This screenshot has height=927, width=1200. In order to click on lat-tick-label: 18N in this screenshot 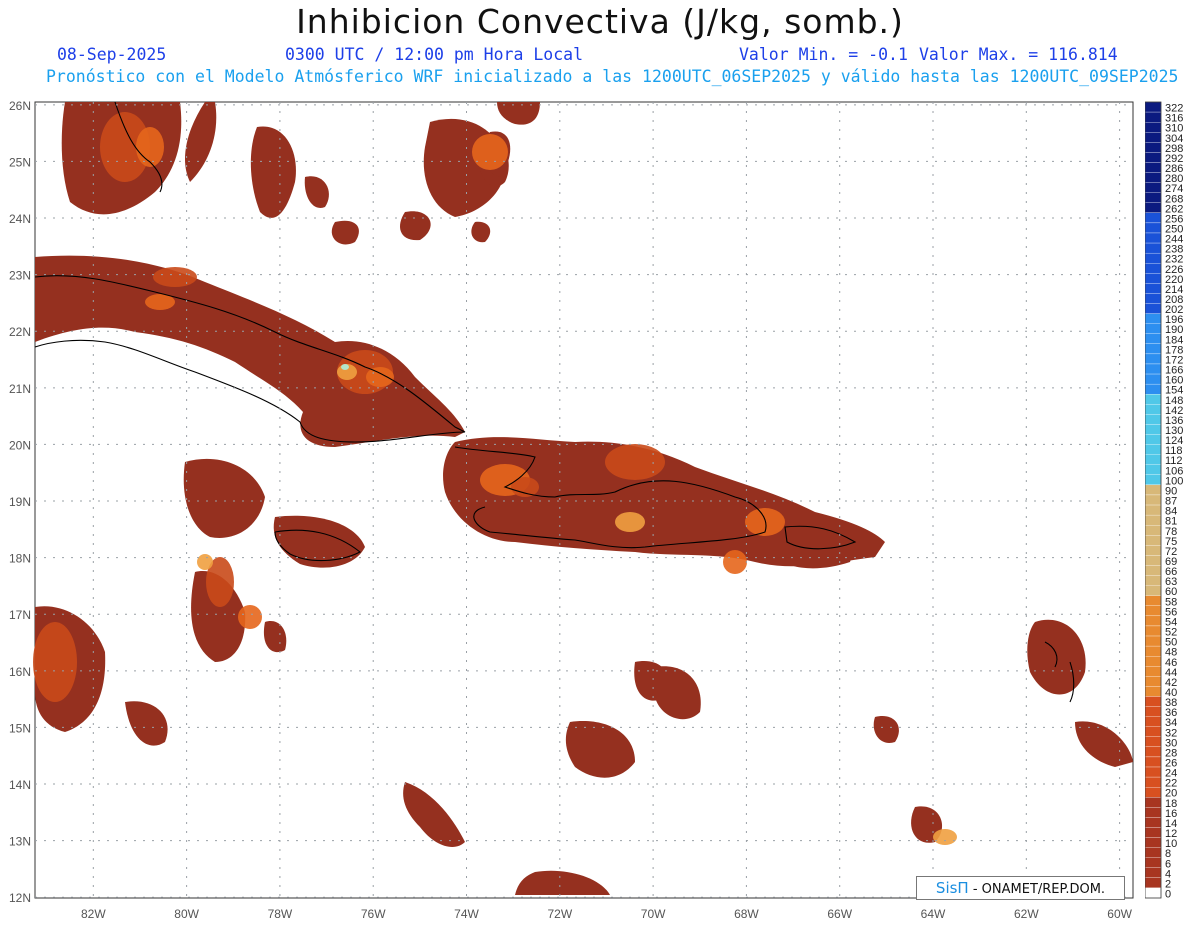, I will do `click(20, 559)`.